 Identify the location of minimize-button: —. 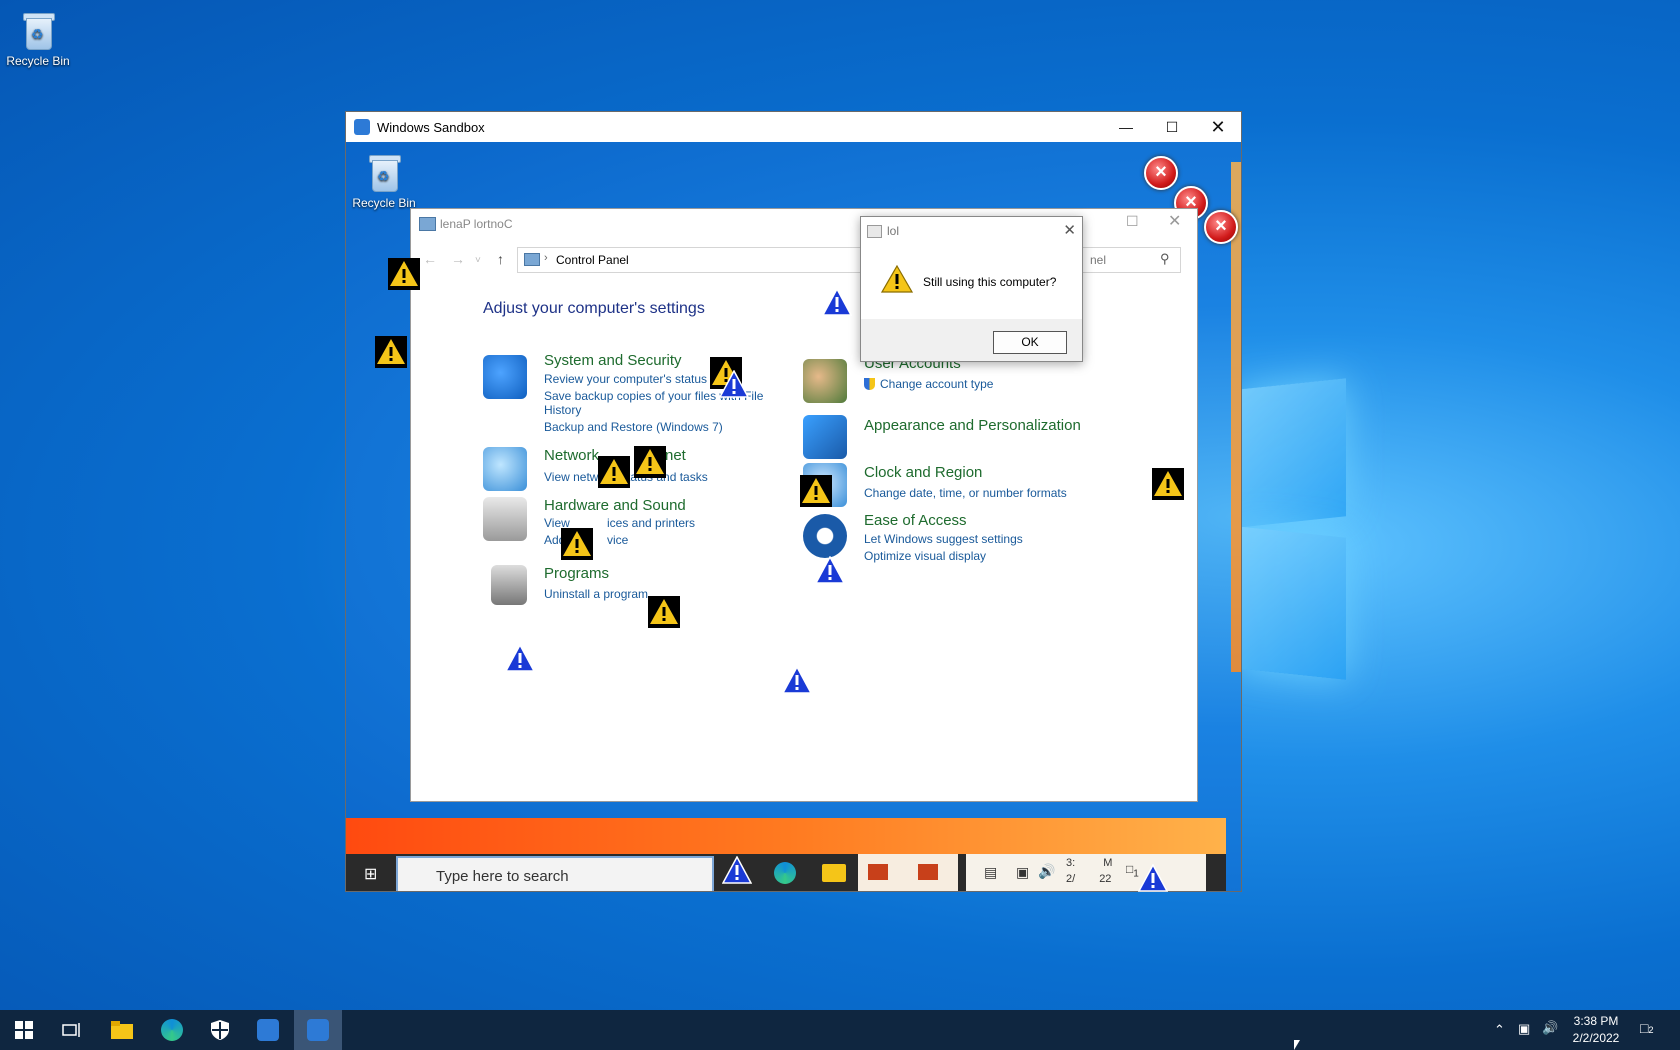
(1126, 127).